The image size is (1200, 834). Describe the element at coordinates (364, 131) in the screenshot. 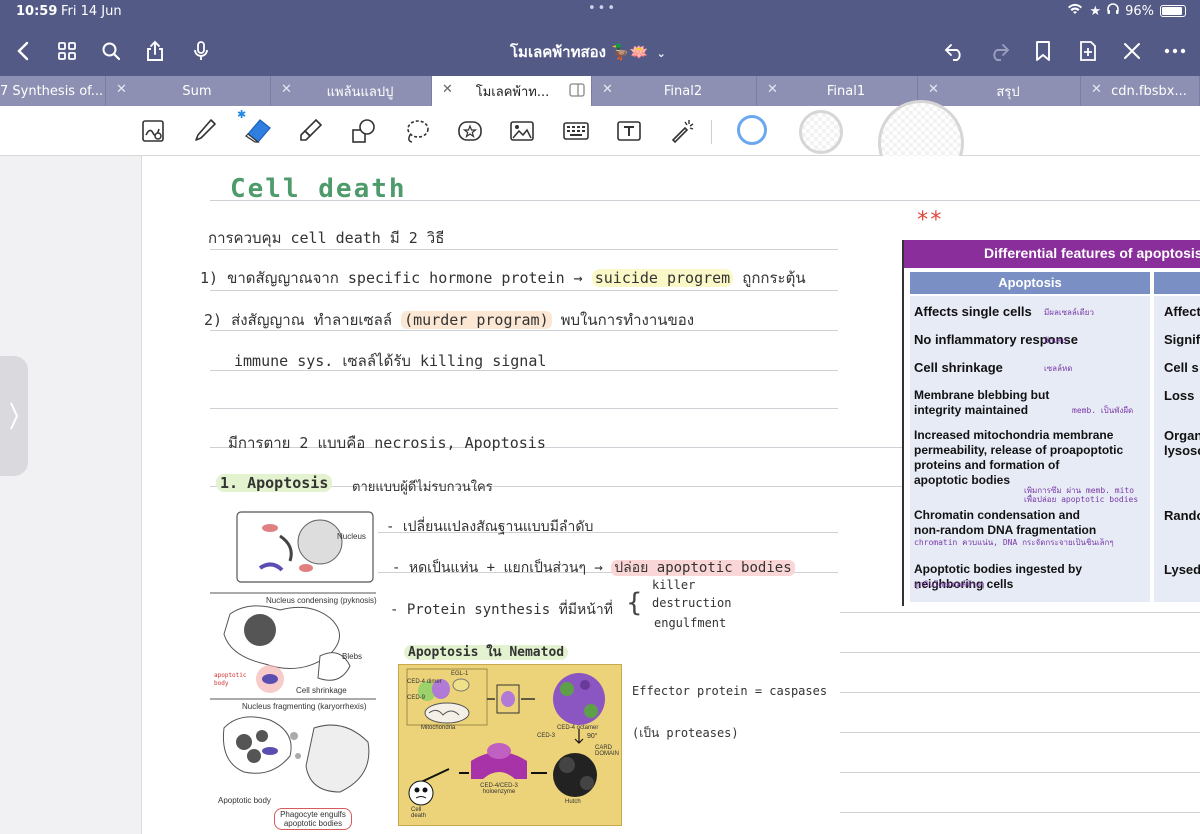

I see `shapes-icon` at that location.